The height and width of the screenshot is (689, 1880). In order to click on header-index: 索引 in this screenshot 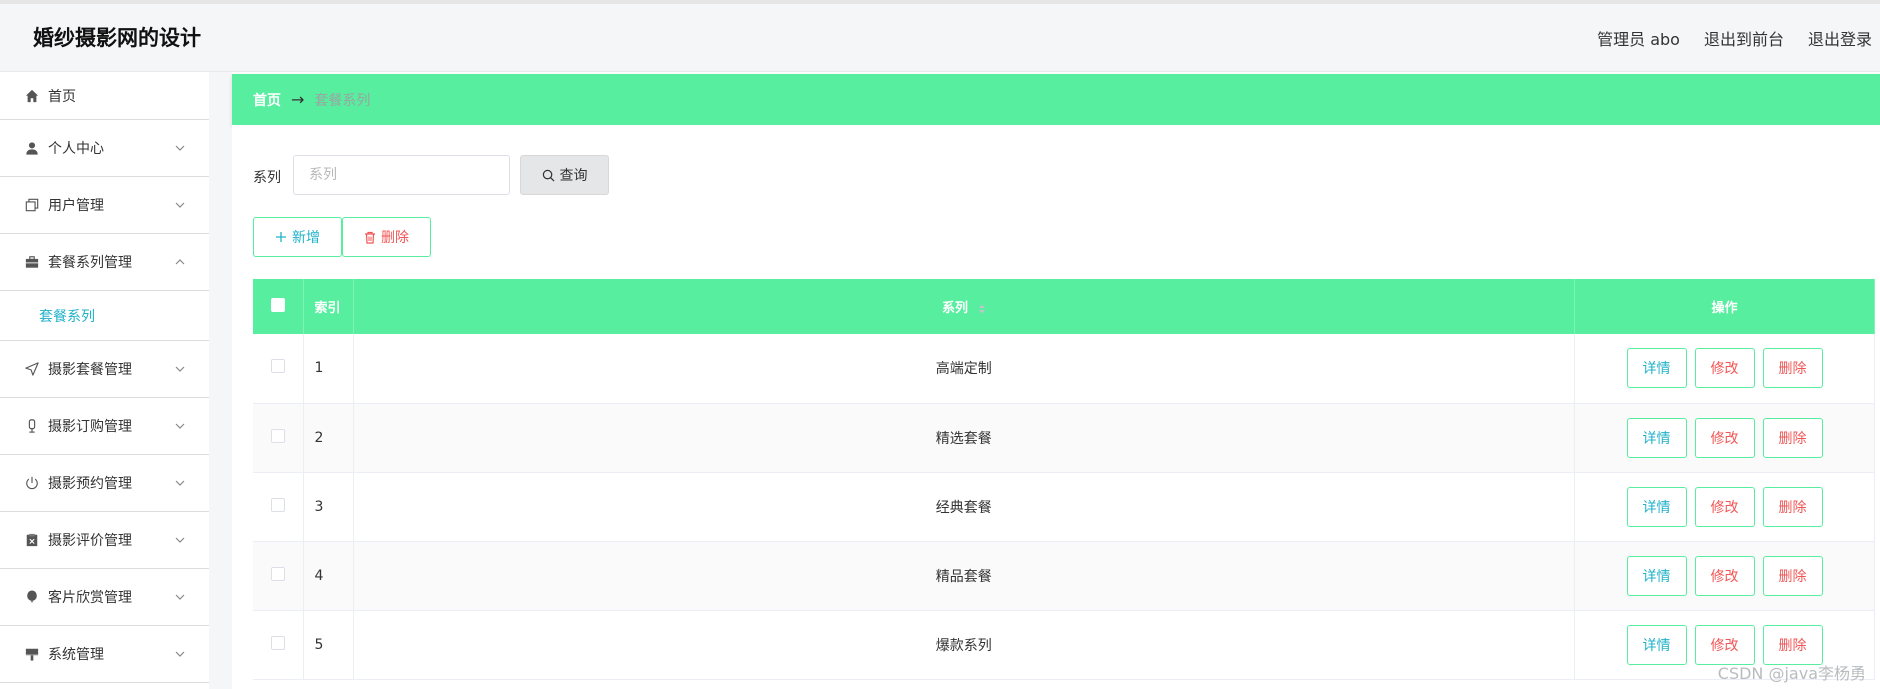, I will do `click(328, 306)`.